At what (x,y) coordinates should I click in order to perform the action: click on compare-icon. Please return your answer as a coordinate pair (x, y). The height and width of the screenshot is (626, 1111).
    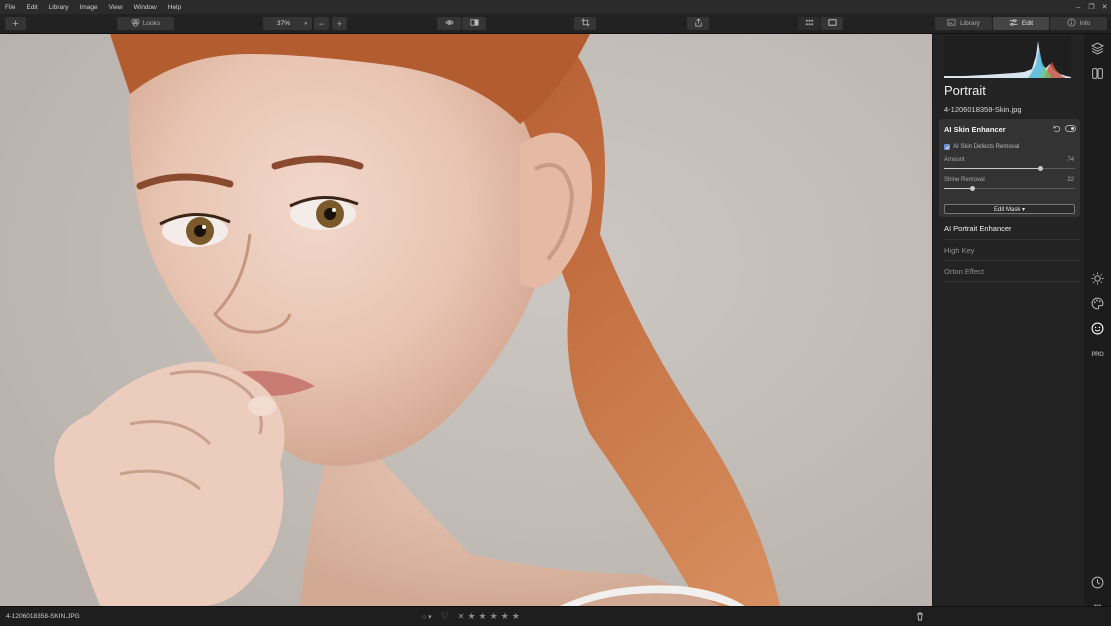
    Looking at the image, I should click on (1097, 73).